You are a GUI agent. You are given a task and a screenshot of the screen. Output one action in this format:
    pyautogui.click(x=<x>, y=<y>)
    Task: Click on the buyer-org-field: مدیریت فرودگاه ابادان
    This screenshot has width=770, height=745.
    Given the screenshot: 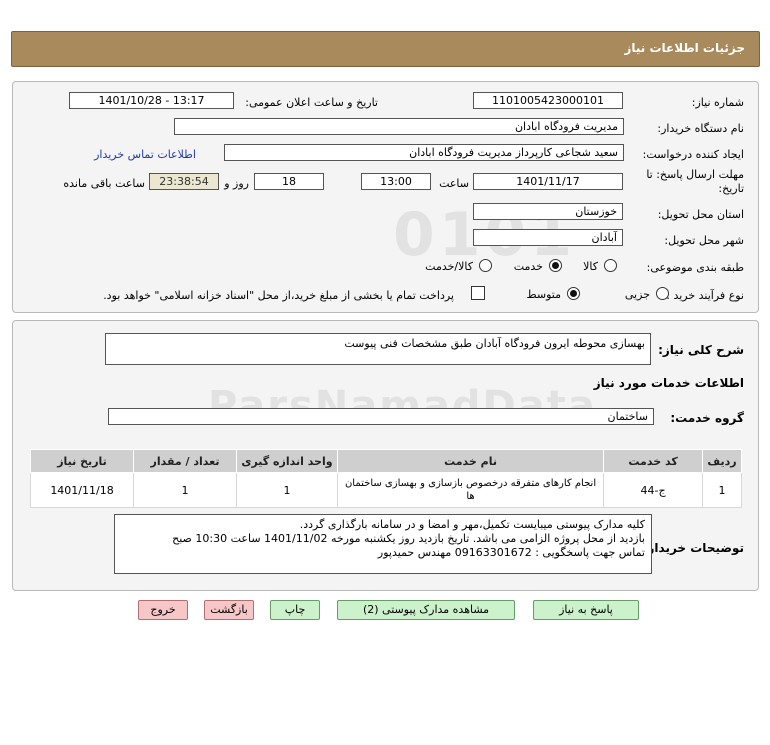 What is the action you would take?
    pyautogui.click(x=399, y=126)
    